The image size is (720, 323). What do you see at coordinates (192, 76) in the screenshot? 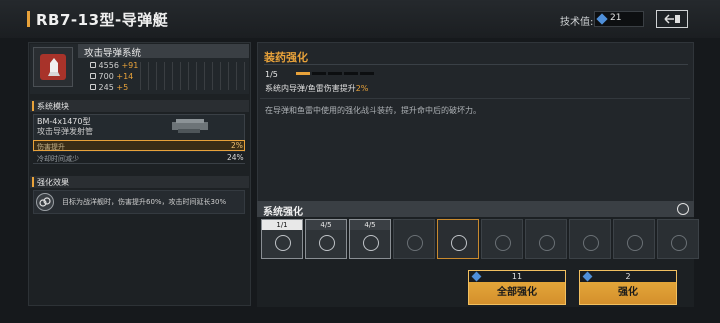
I see `stat-tick-gauge` at bounding box center [192, 76].